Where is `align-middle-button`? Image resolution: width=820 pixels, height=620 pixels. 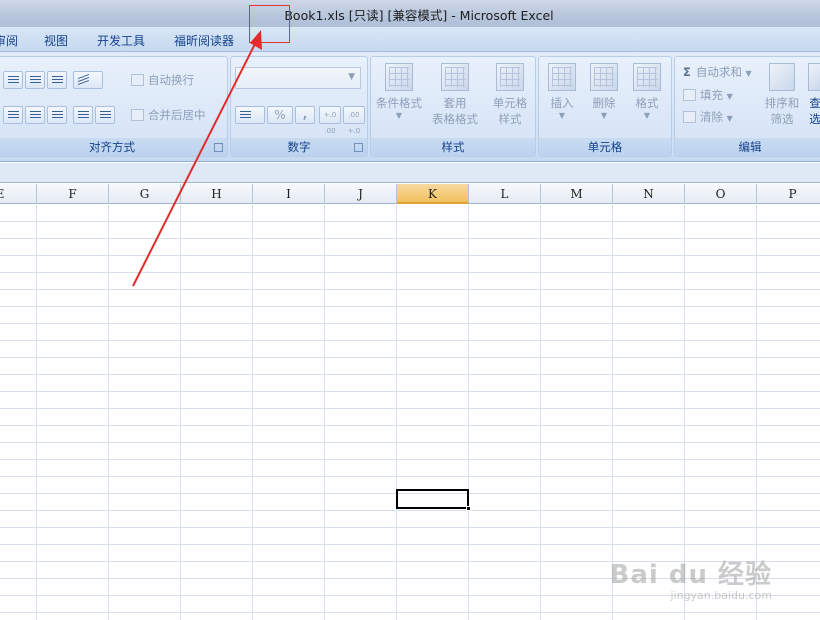
align-middle-button is located at coordinates (35, 80).